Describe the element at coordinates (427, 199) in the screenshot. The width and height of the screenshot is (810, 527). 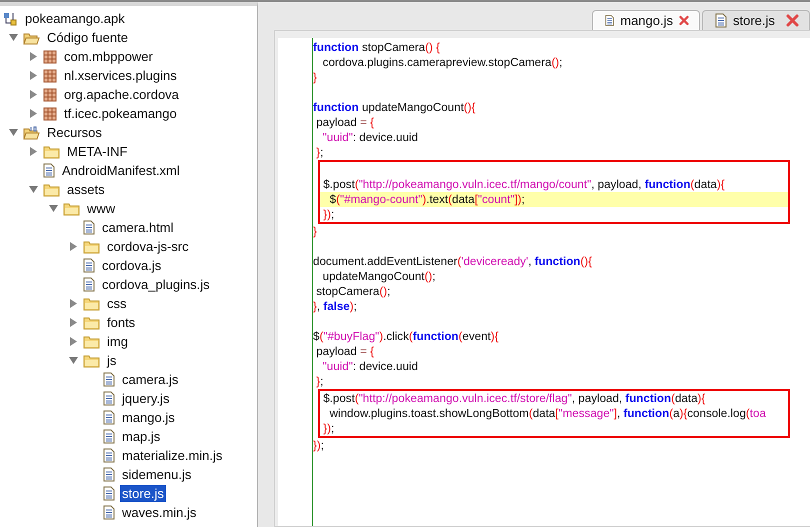
I see `code-line: $("#mango-count").text(data["count"]);` at that location.